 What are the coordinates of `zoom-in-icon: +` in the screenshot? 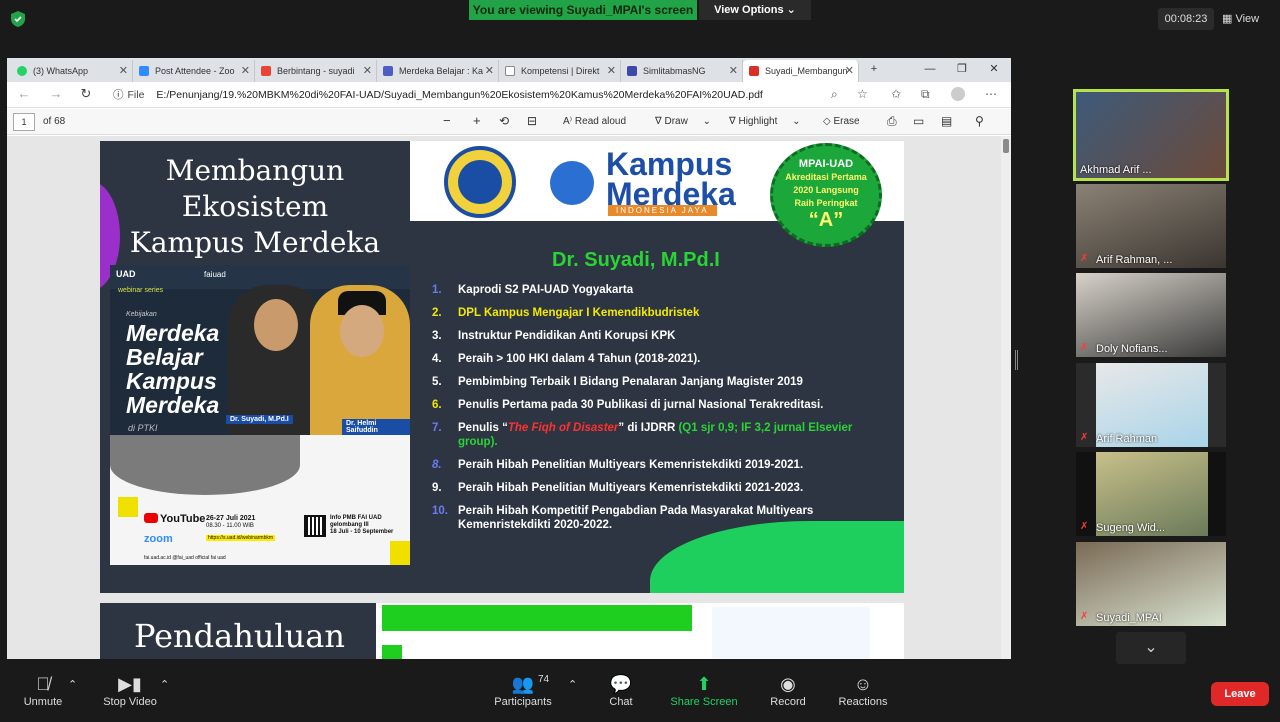 It's located at (477, 120).